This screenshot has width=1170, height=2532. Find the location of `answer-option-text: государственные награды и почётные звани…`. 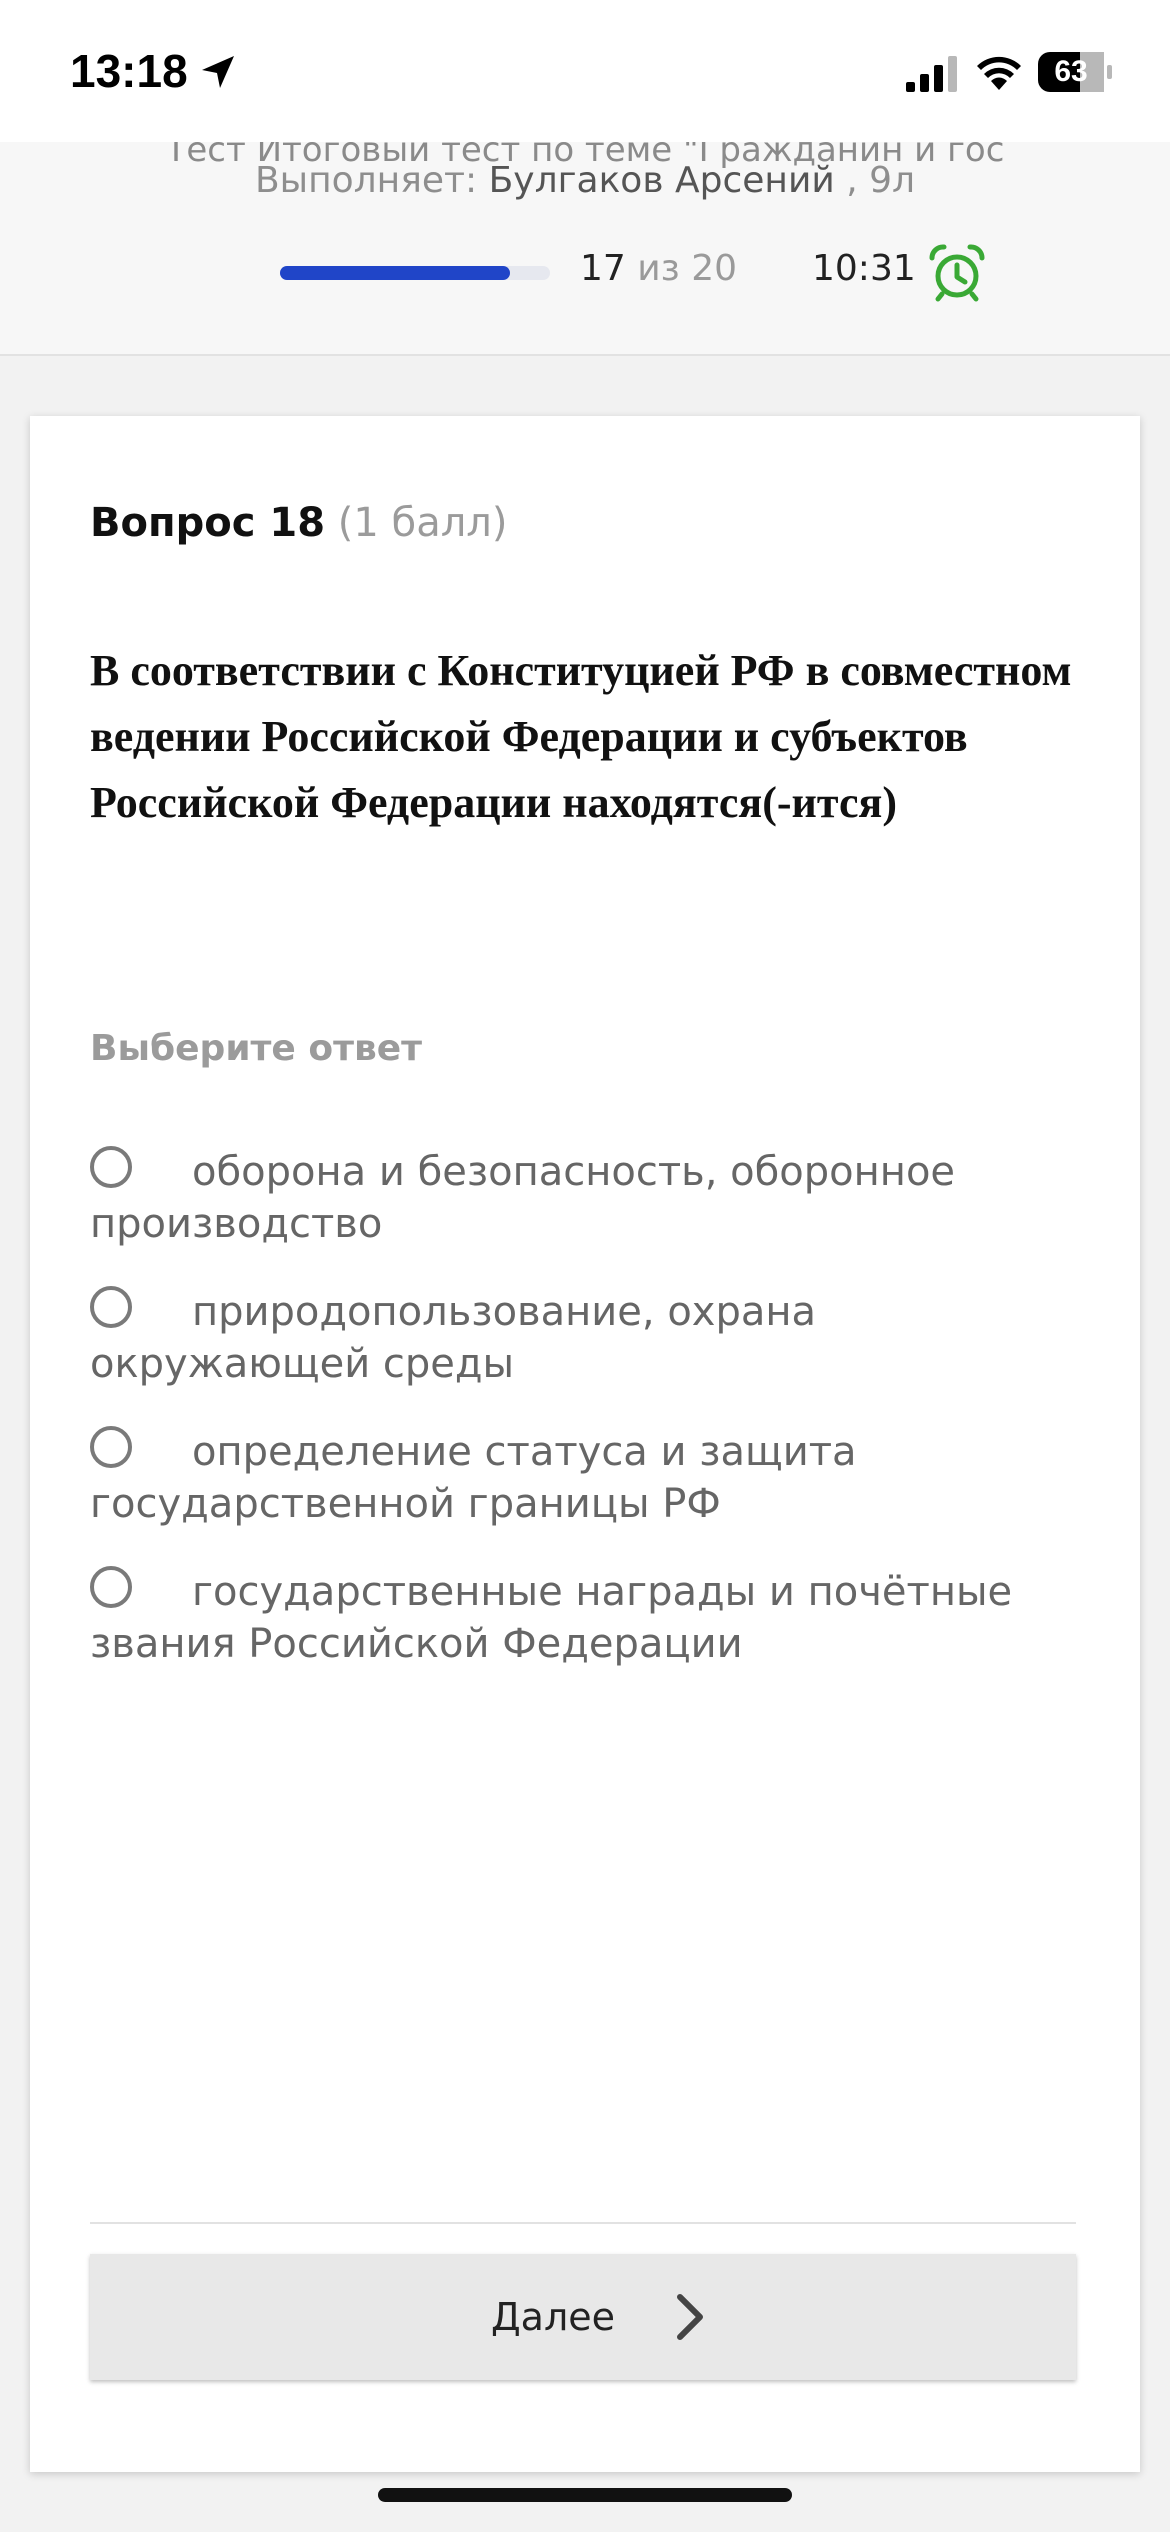

answer-option-text: государственные награды и почётные звани… is located at coordinates (551, 1618).